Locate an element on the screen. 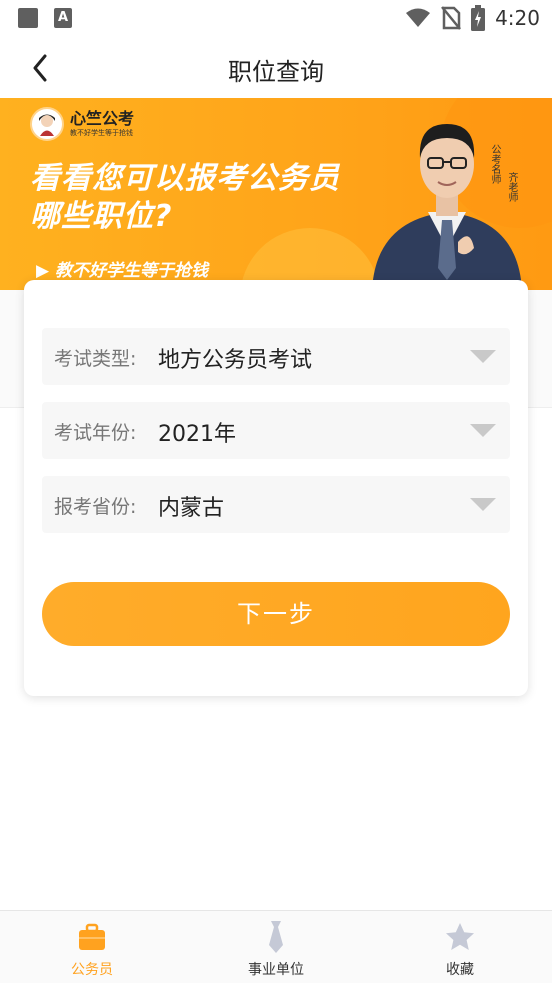  exam-type-select: 考试类型: 地方公务员考试 is located at coordinates (276, 356).